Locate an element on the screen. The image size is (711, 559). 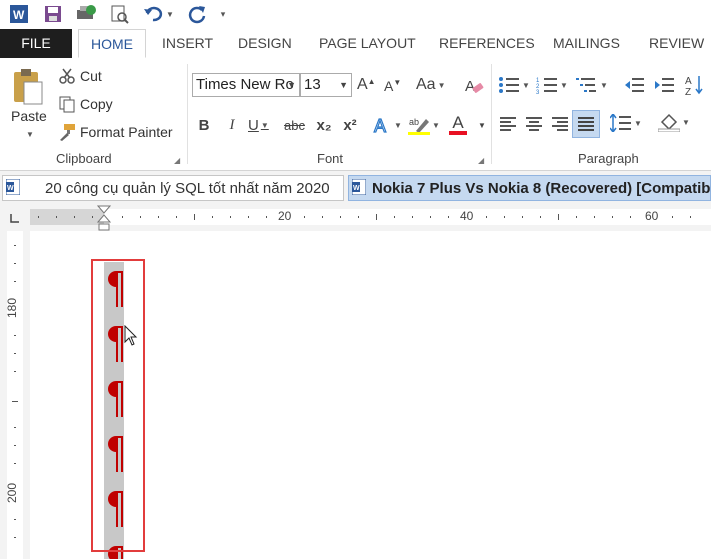
paste-icon is located at coordinates (29, 86).